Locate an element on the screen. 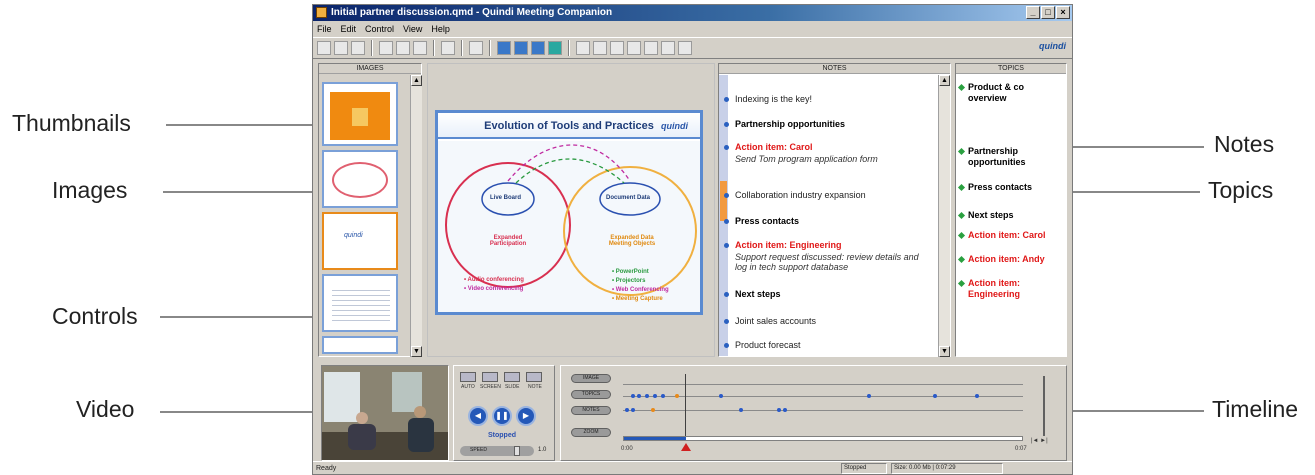 This screenshot has height=475, width=1315. screen-mode-button is located at coordinates (490, 377).